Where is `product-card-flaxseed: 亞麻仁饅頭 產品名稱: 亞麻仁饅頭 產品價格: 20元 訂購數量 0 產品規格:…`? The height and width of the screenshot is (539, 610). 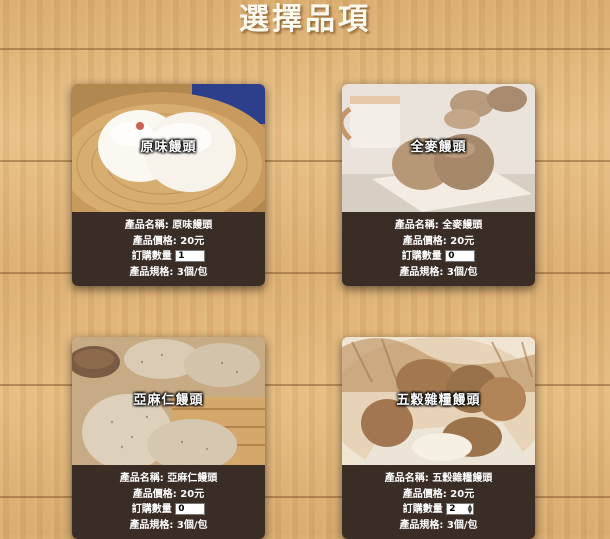 product-card-flaxseed: 亞麻仁饅頭 產品名稱: 亞麻仁饅頭 產品價格: 20元 訂購數量 0 產品規格:… is located at coordinates (168, 438).